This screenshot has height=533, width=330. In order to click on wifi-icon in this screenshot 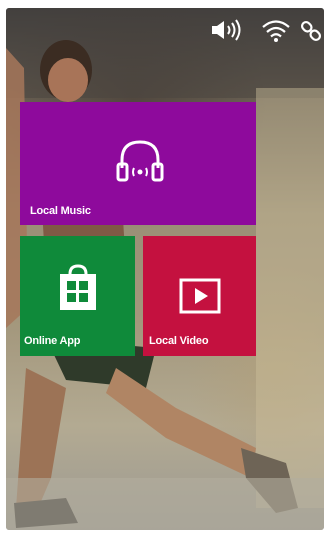, I will do `click(276, 33)`.